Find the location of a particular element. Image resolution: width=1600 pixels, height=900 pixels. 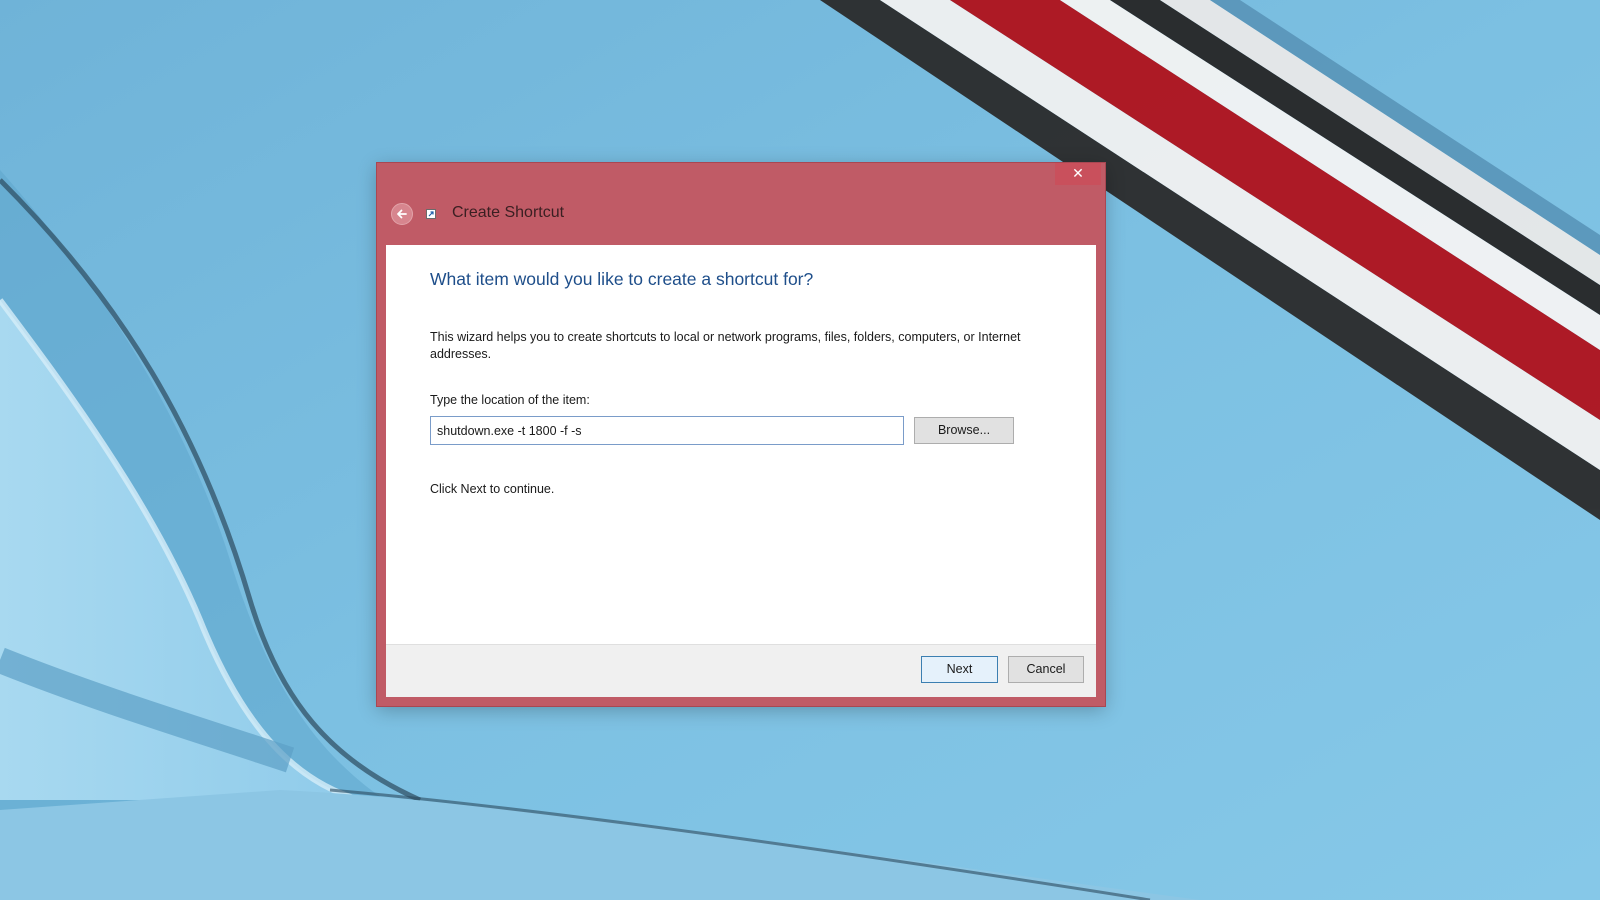

location-input is located at coordinates (667, 430).